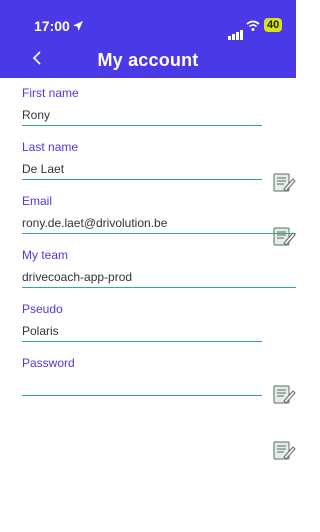 This screenshot has width=320, height=532. I want to click on field-label: Pseudo, so click(42, 309).